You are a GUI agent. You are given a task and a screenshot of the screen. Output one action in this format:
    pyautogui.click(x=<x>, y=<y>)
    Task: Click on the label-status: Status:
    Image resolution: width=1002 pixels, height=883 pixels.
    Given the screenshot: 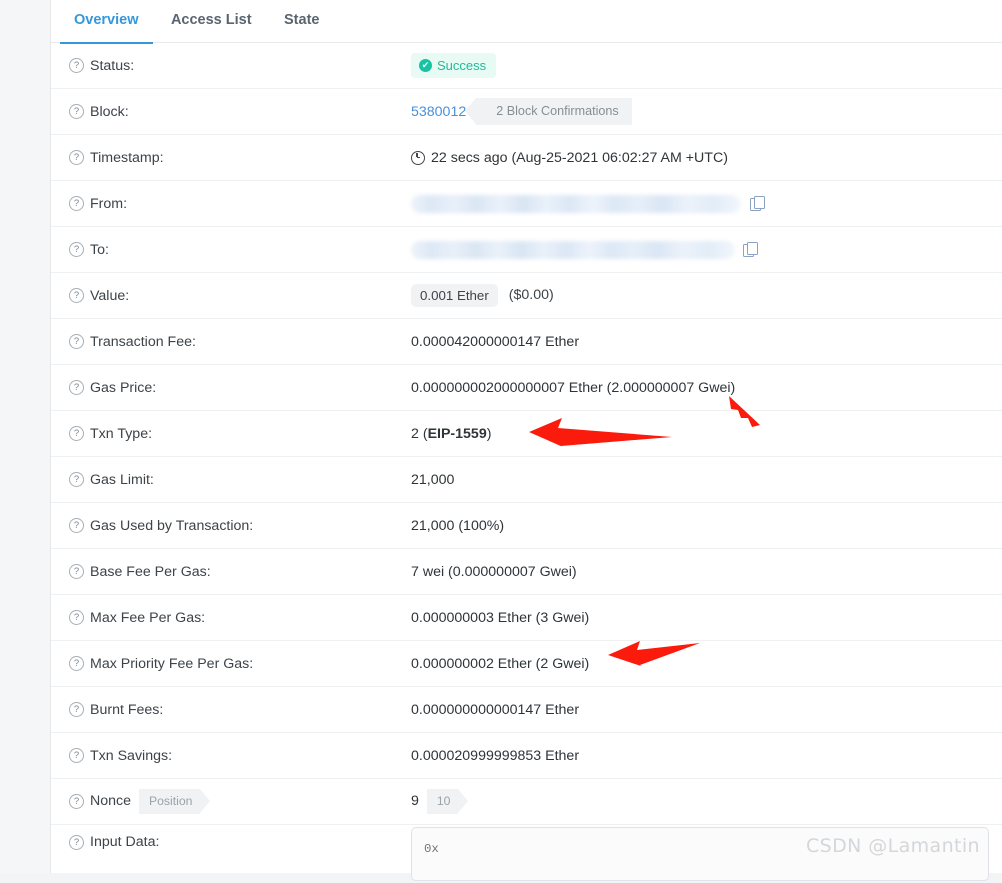 What is the action you would take?
    pyautogui.click(x=112, y=65)
    